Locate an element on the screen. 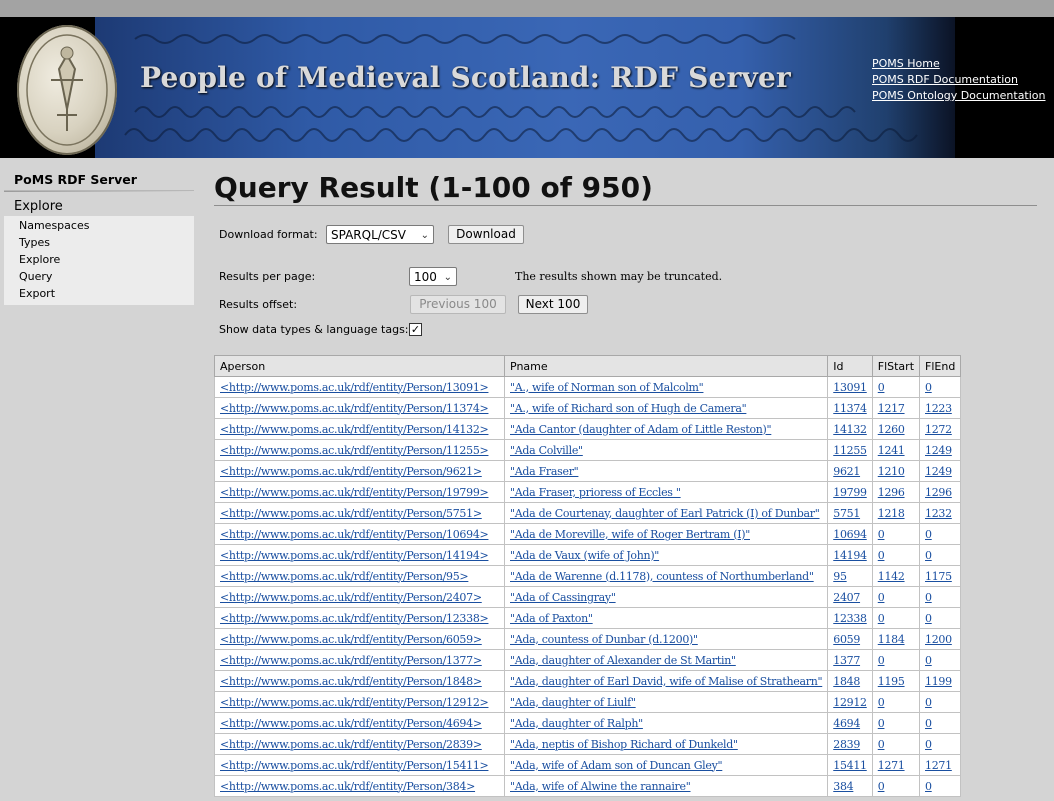 The width and height of the screenshot is (1054, 801). flstart-link: 1260 is located at coordinates (891, 429).